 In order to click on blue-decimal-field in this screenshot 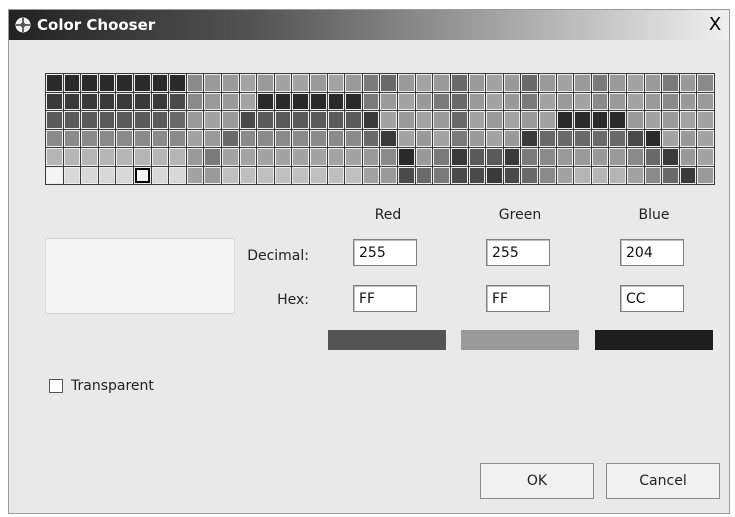, I will do `click(652, 252)`.